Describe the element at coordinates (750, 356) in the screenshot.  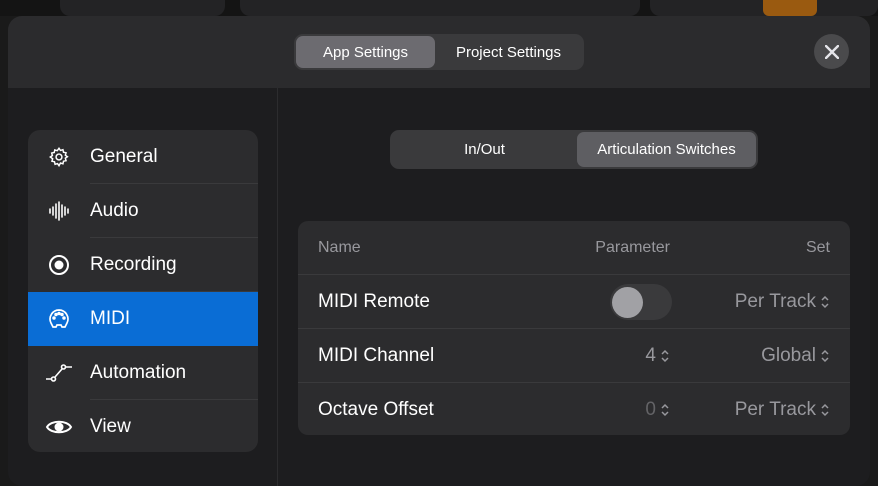
I see `set-popup: Global` at that location.